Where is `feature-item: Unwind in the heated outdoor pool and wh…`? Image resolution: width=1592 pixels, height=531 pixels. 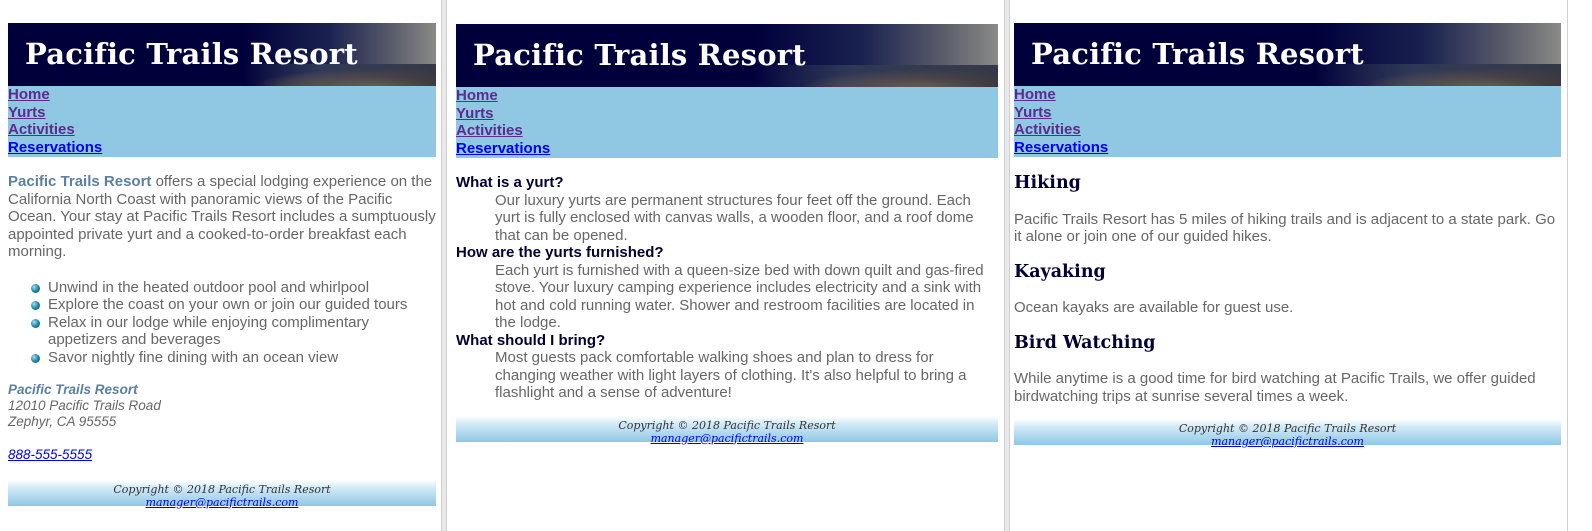
feature-item: Unwind in the heated outdoor pool and wh… is located at coordinates (222, 288).